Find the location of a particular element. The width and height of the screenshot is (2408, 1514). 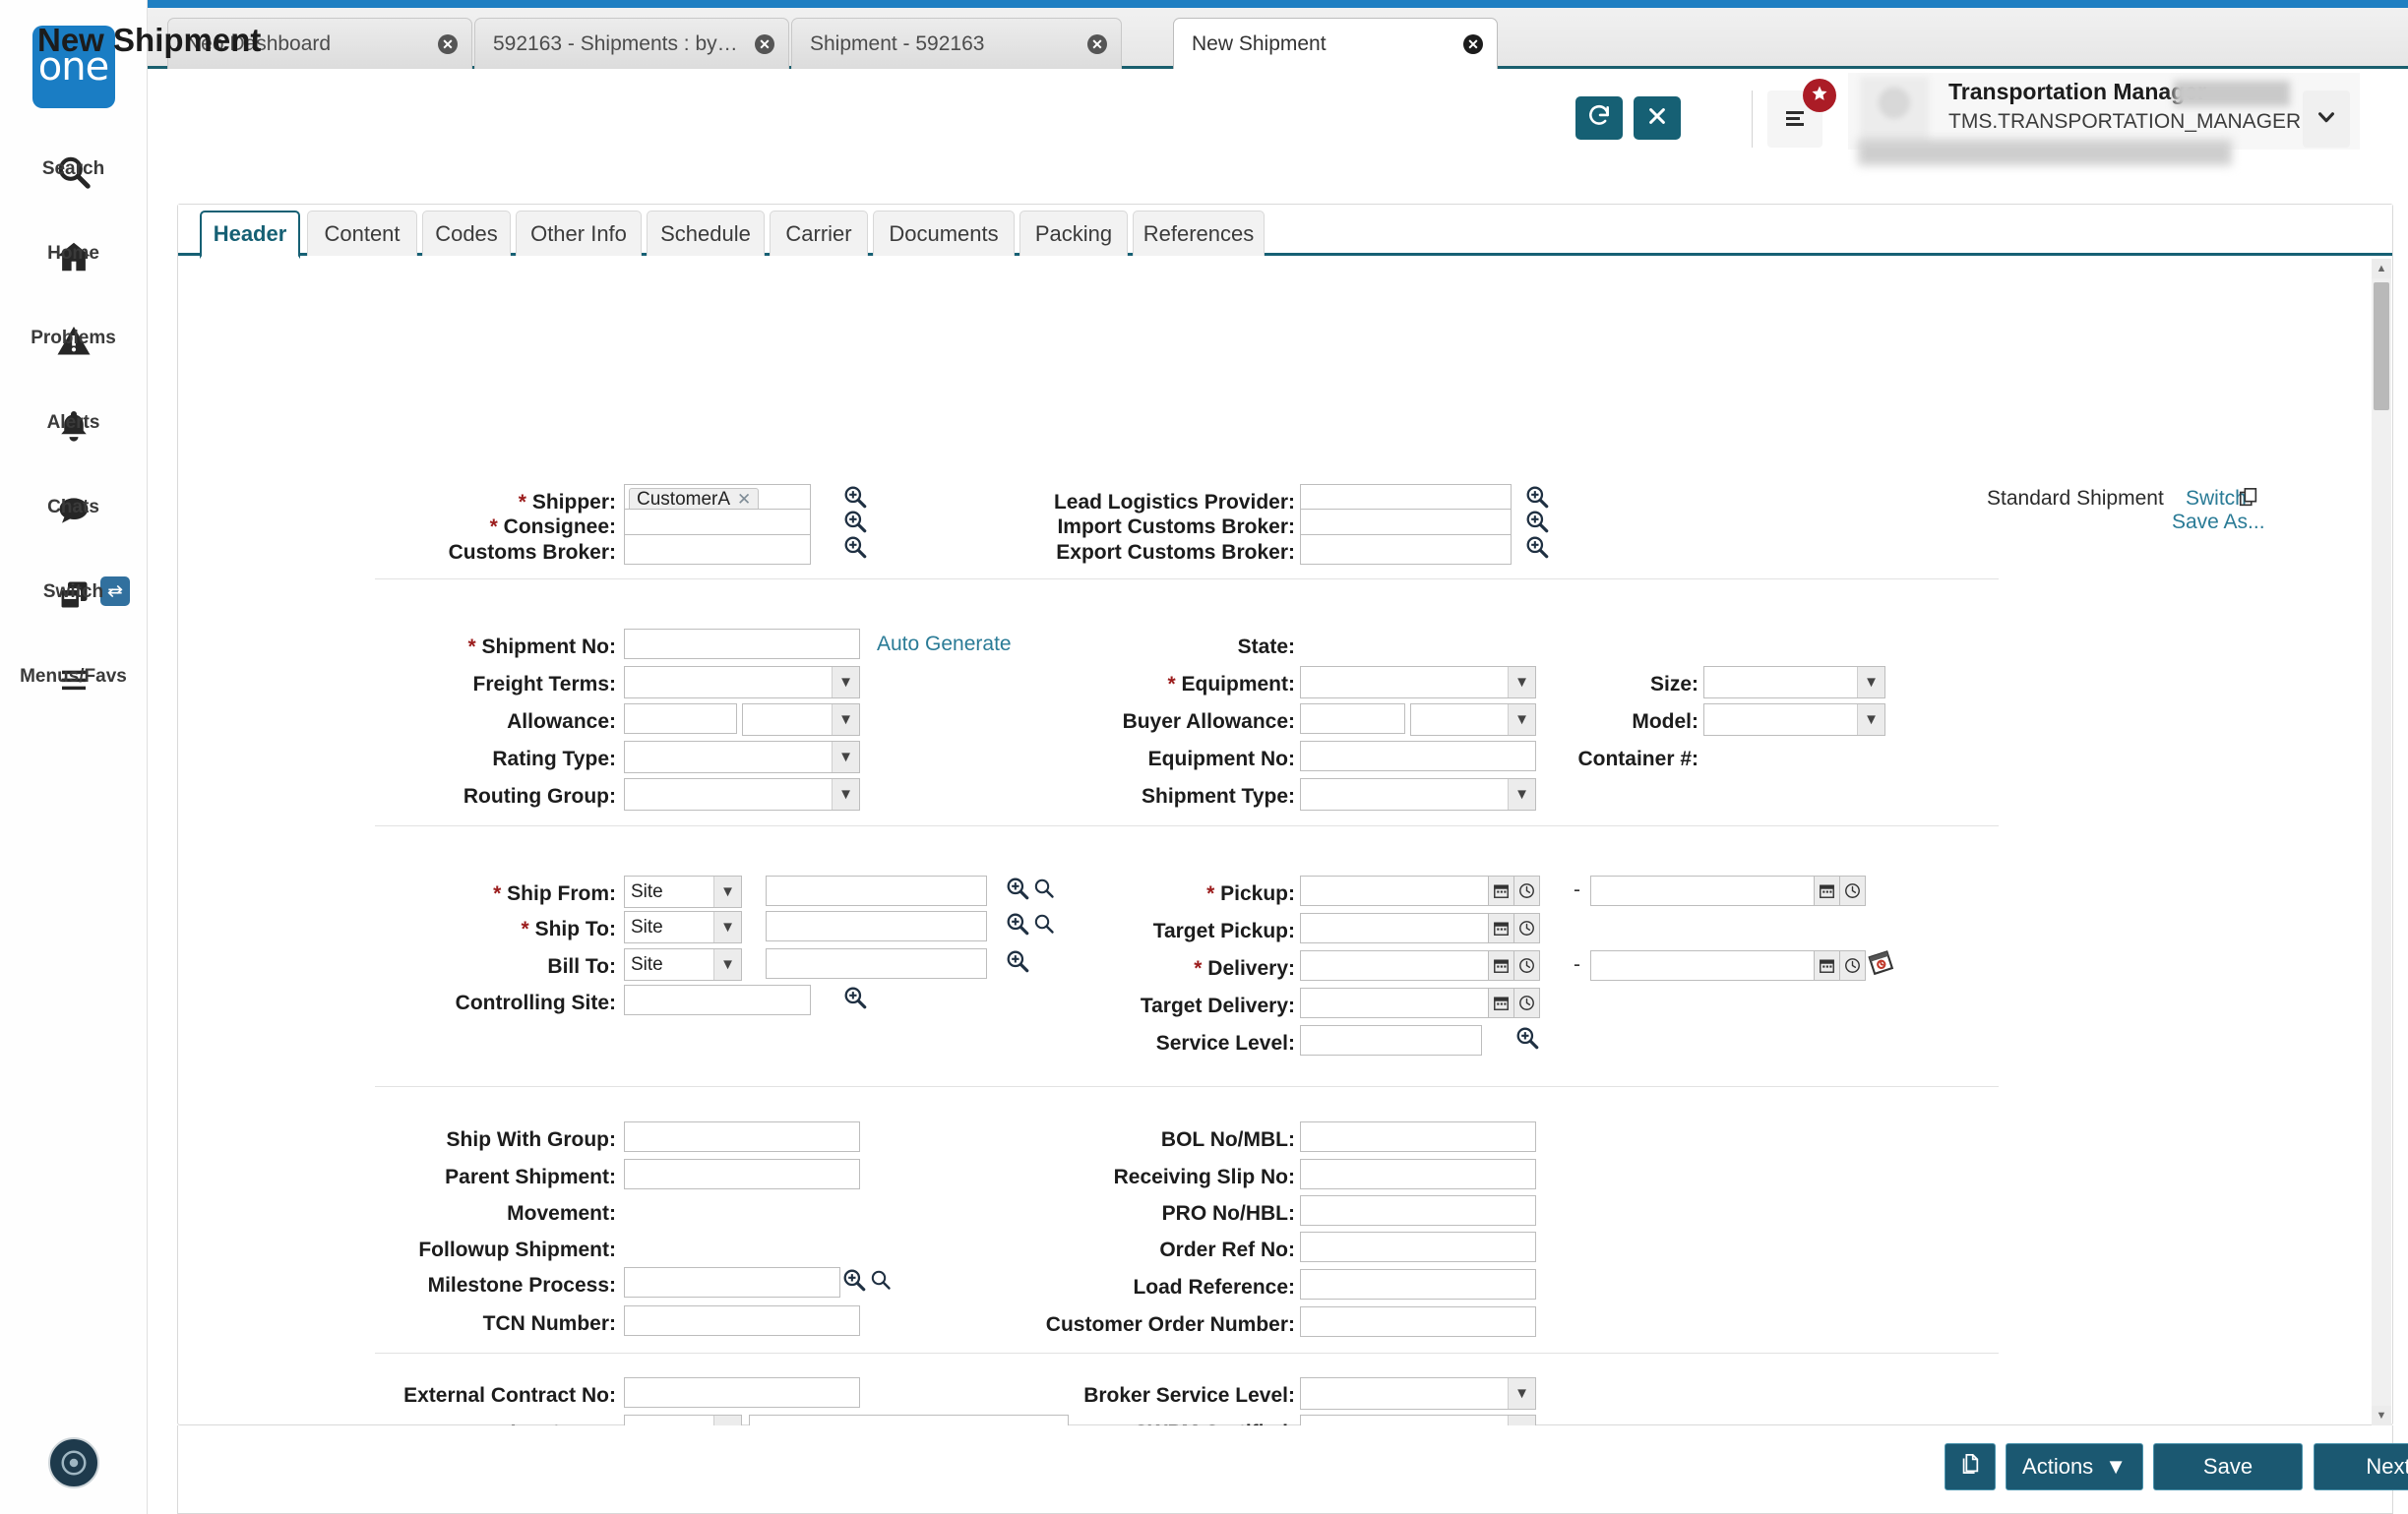

controlling-site-lookup-icon is located at coordinates (855, 1000).